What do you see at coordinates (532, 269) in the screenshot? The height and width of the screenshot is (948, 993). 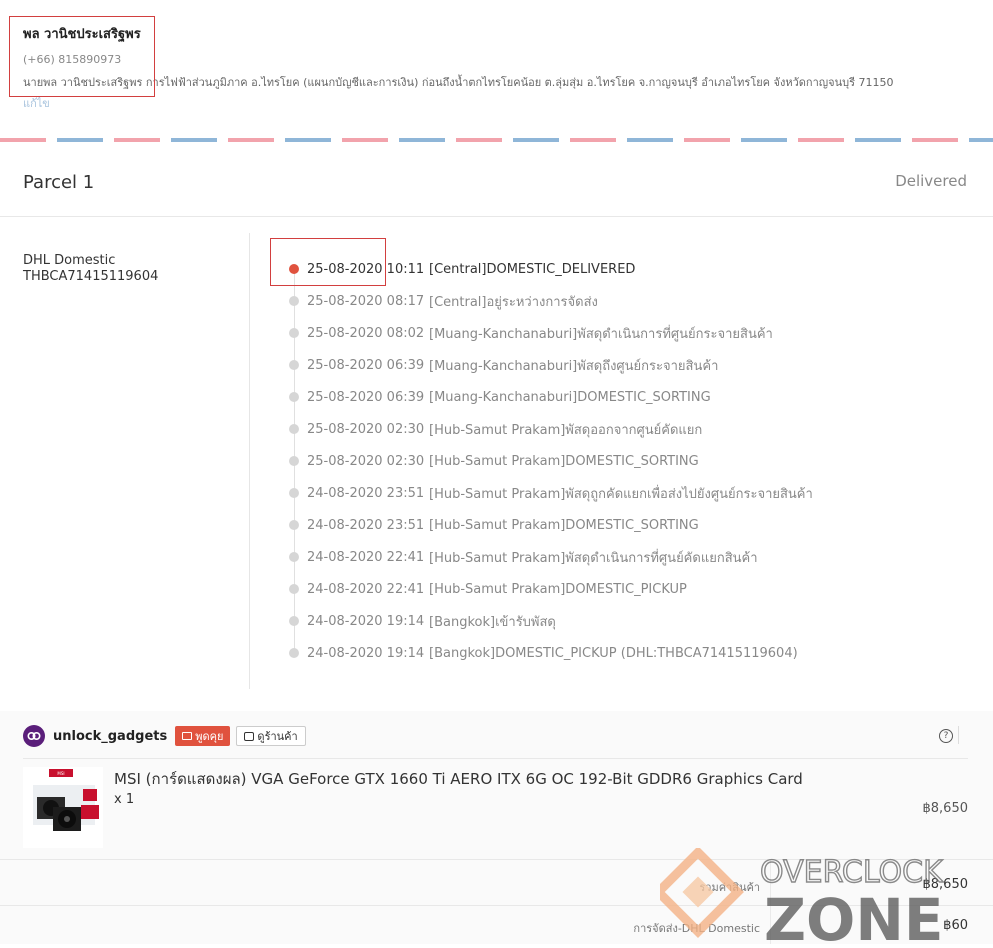 I see `event-description: [Central]DOMESTIC_DELIVERED` at bounding box center [532, 269].